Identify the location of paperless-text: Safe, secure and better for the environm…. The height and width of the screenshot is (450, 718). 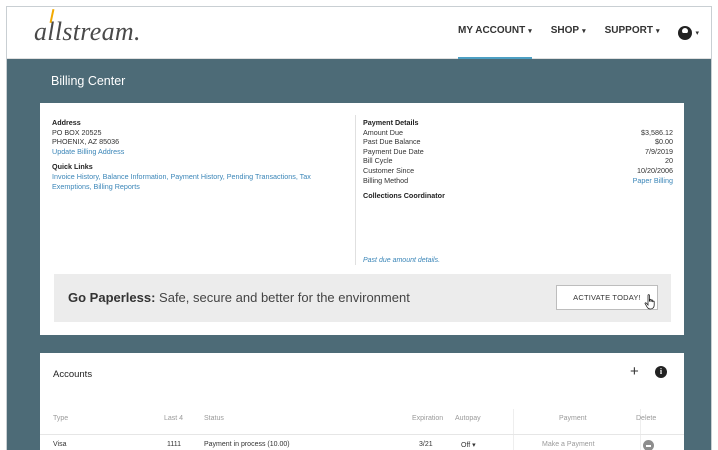
(282, 297).